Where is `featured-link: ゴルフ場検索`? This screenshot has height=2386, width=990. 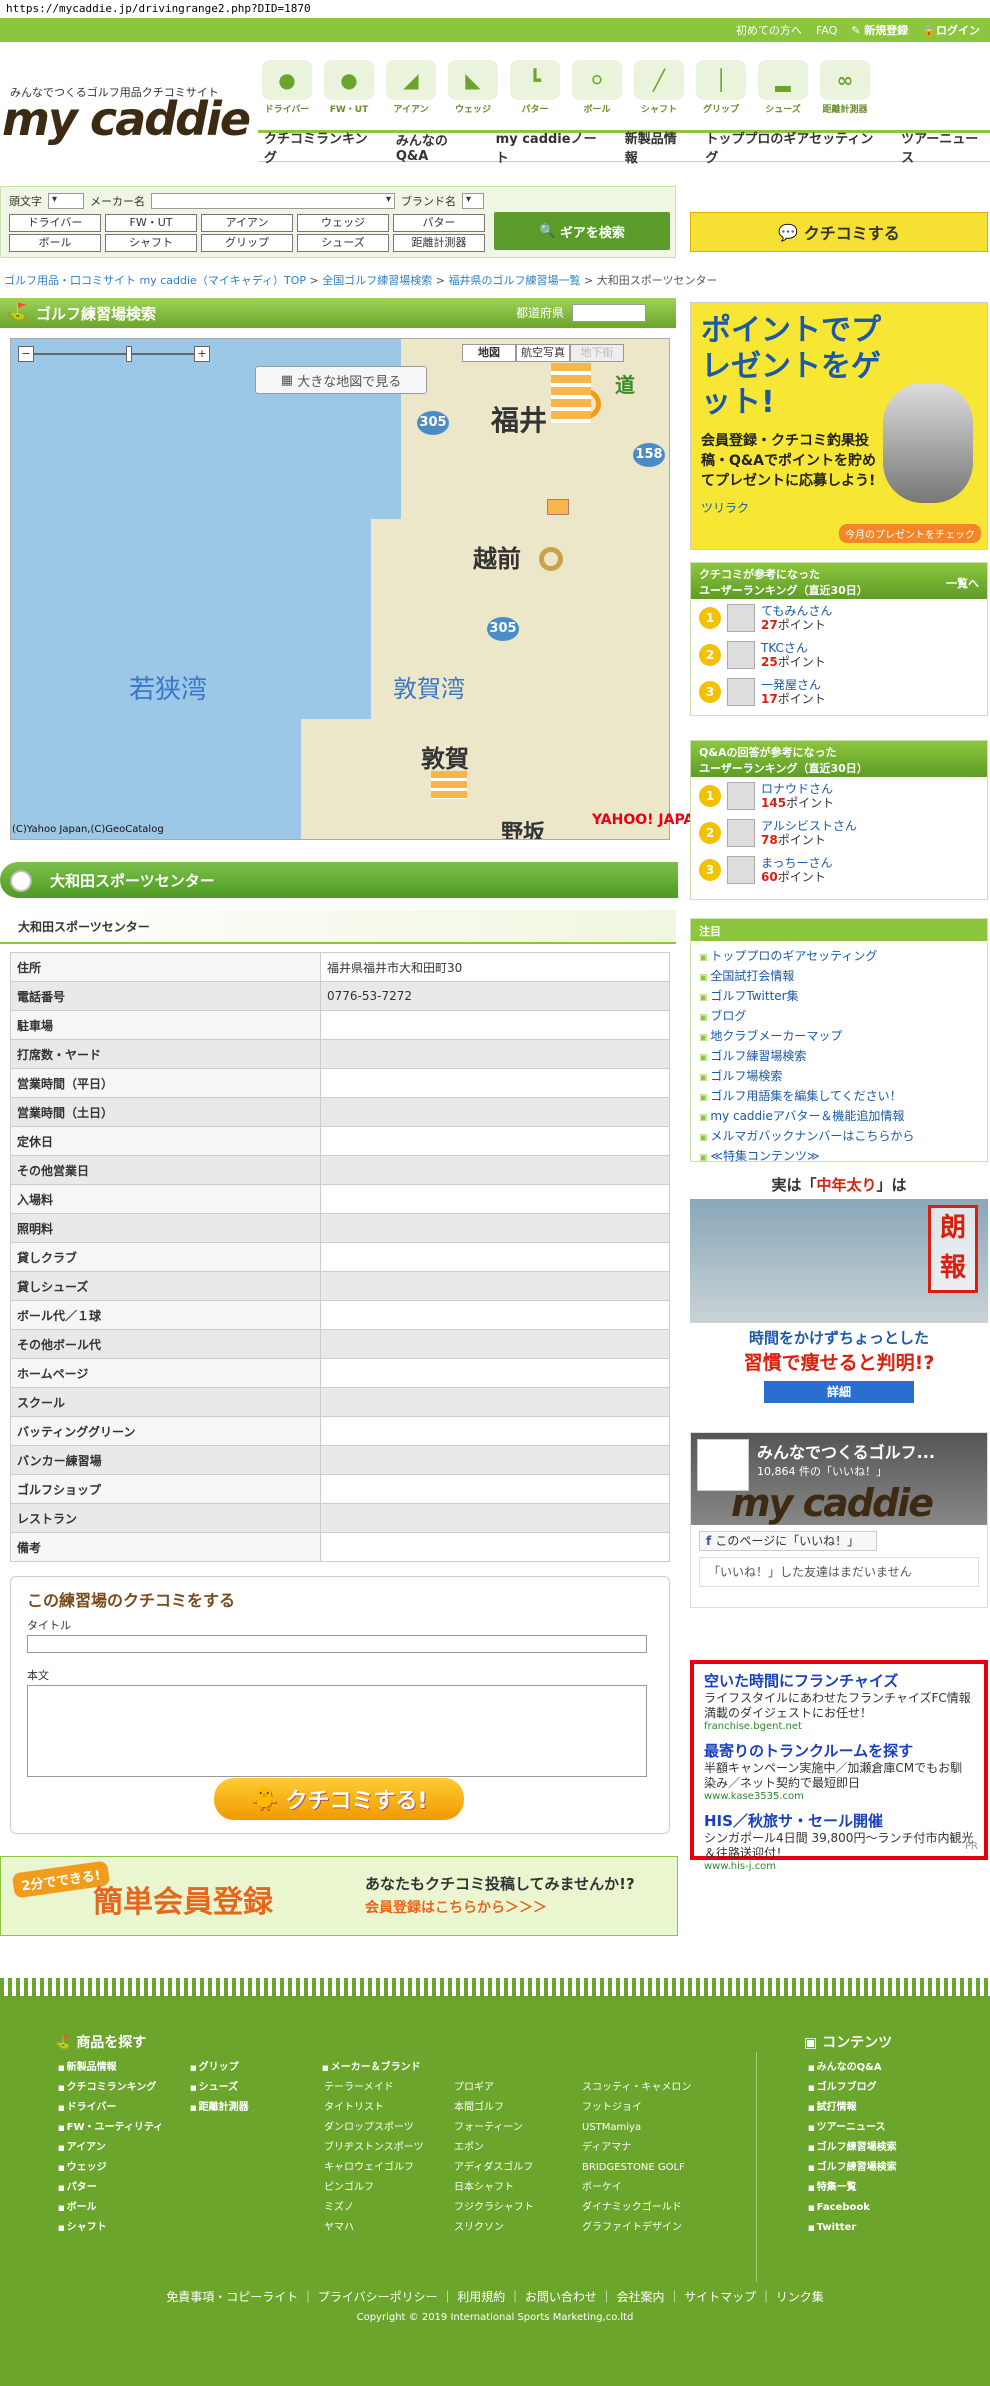 featured-link: ゴルフ場検索 is located at coordinates (839, 1077).